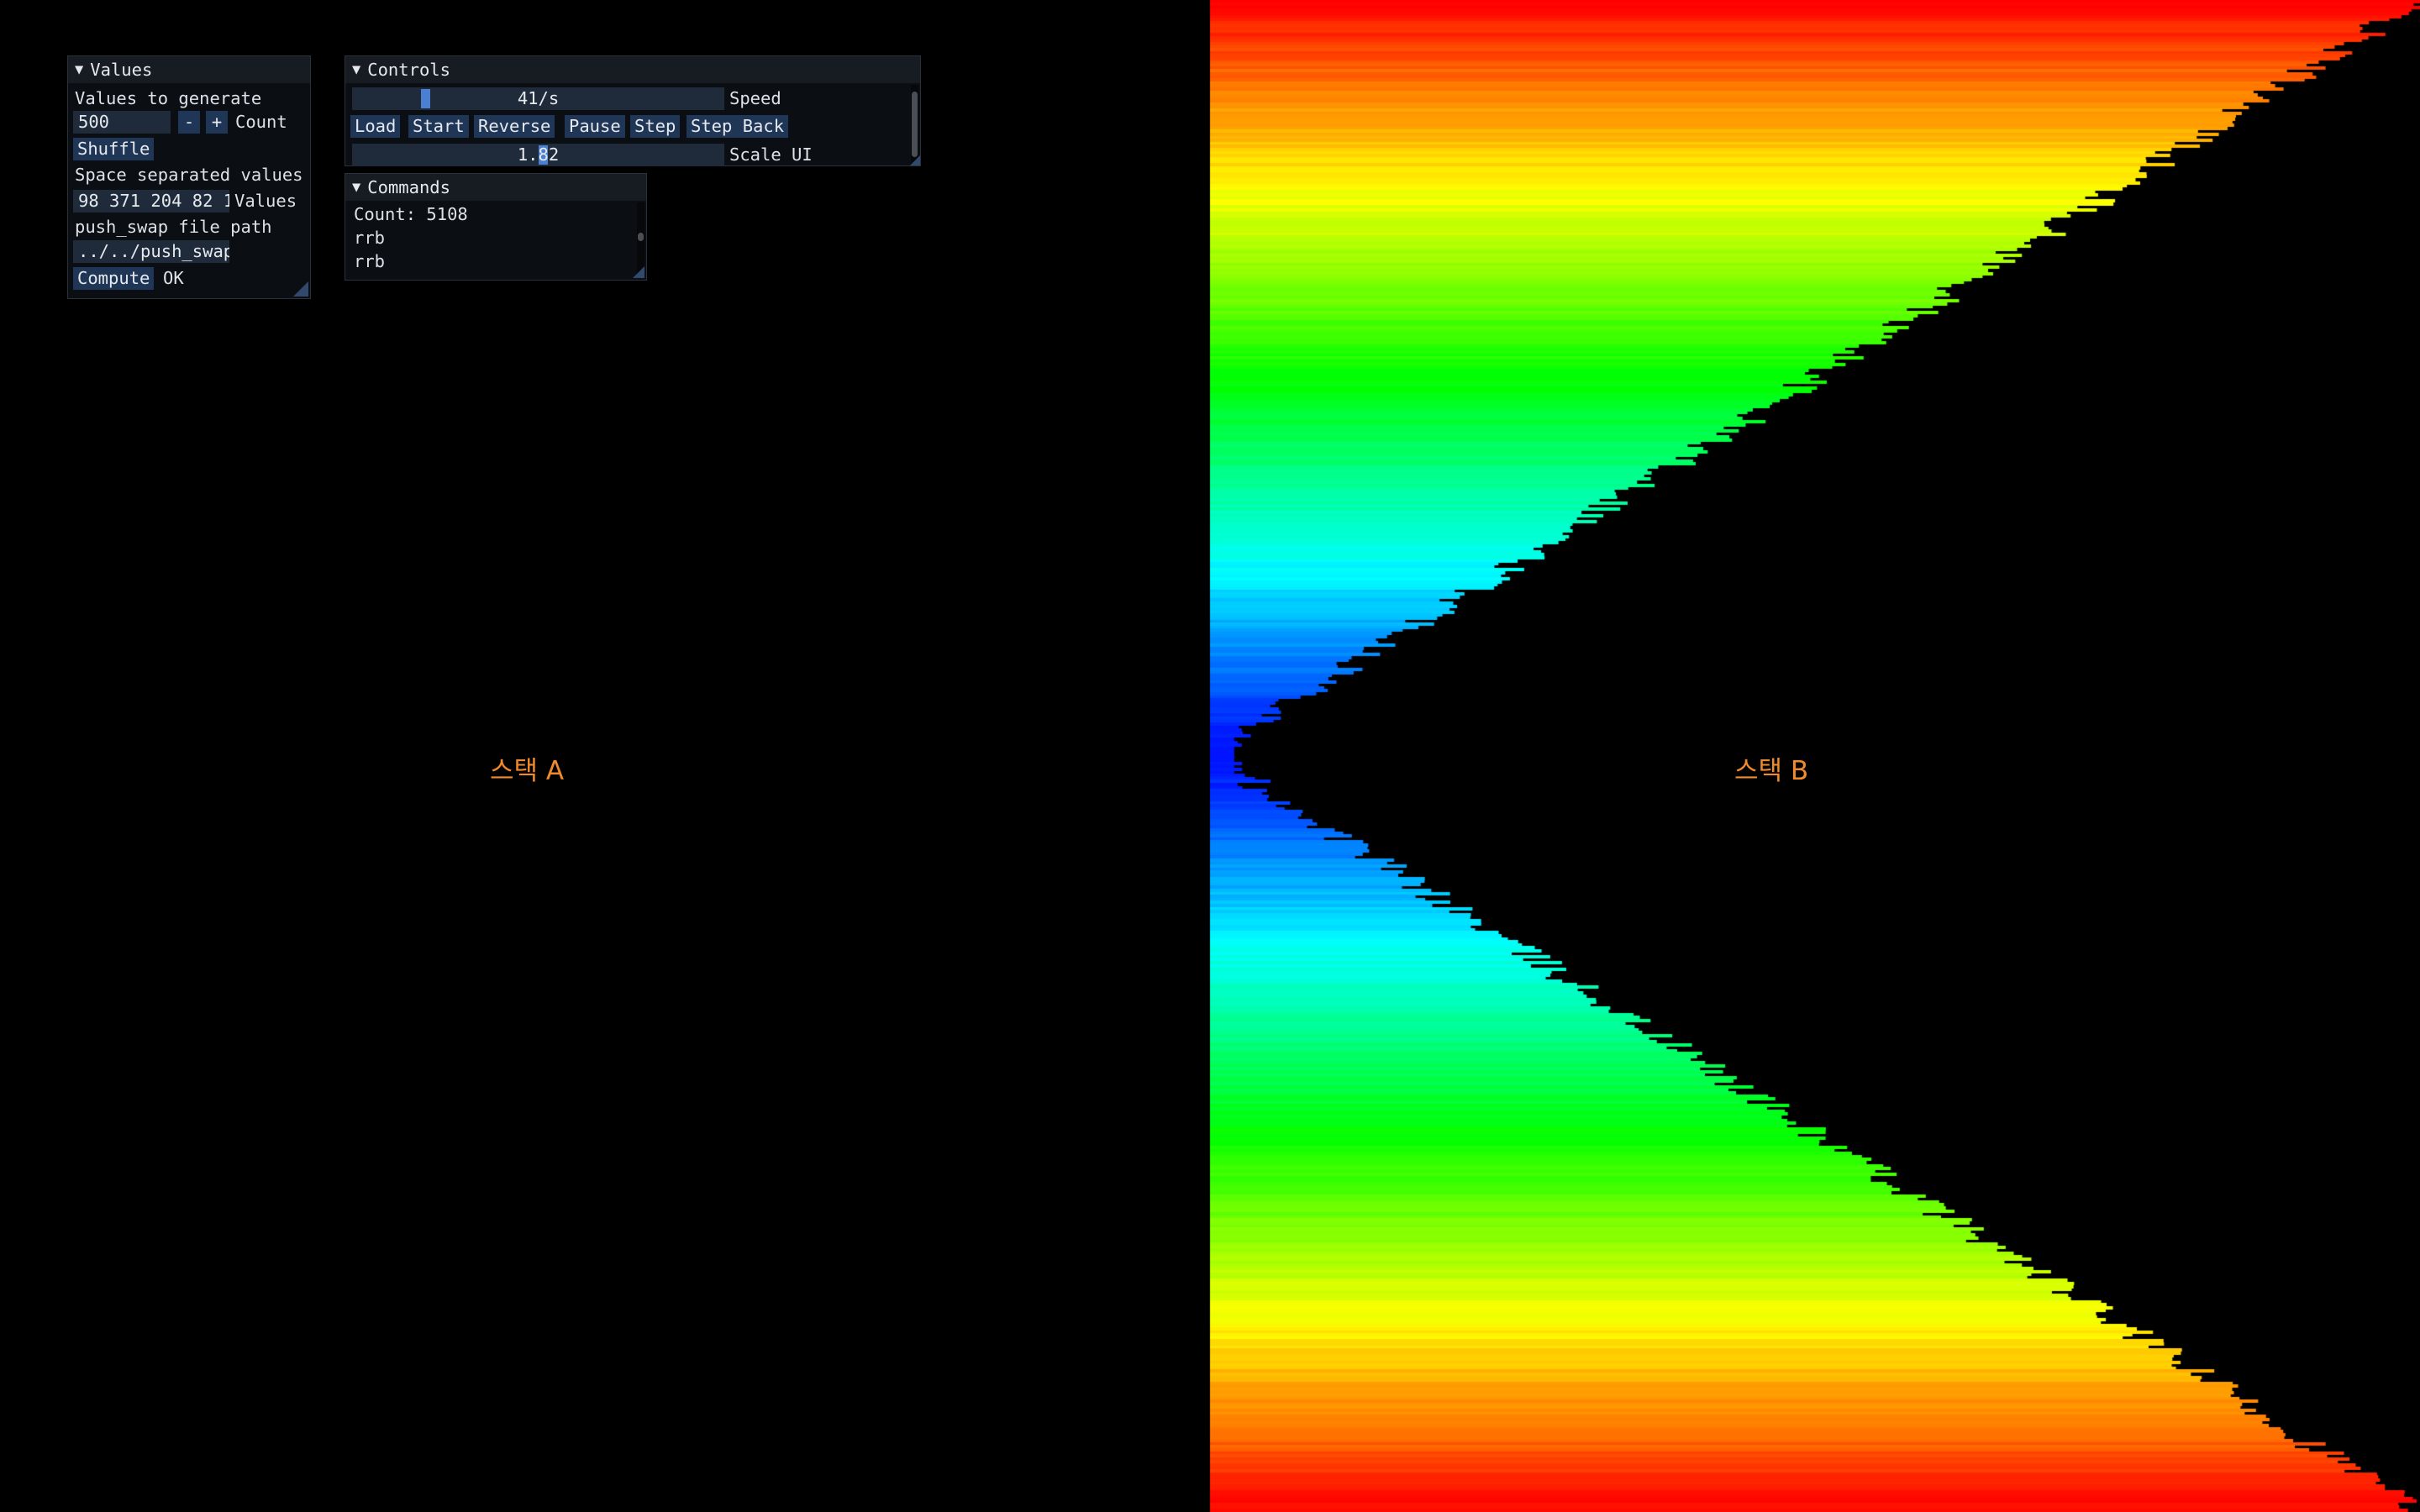 This screenshot has width=2420, height=1512. What do you see at coordinates (217, 122) in the screenshot?
I see `count-increment-button: +` at bounding box center [217, 122].